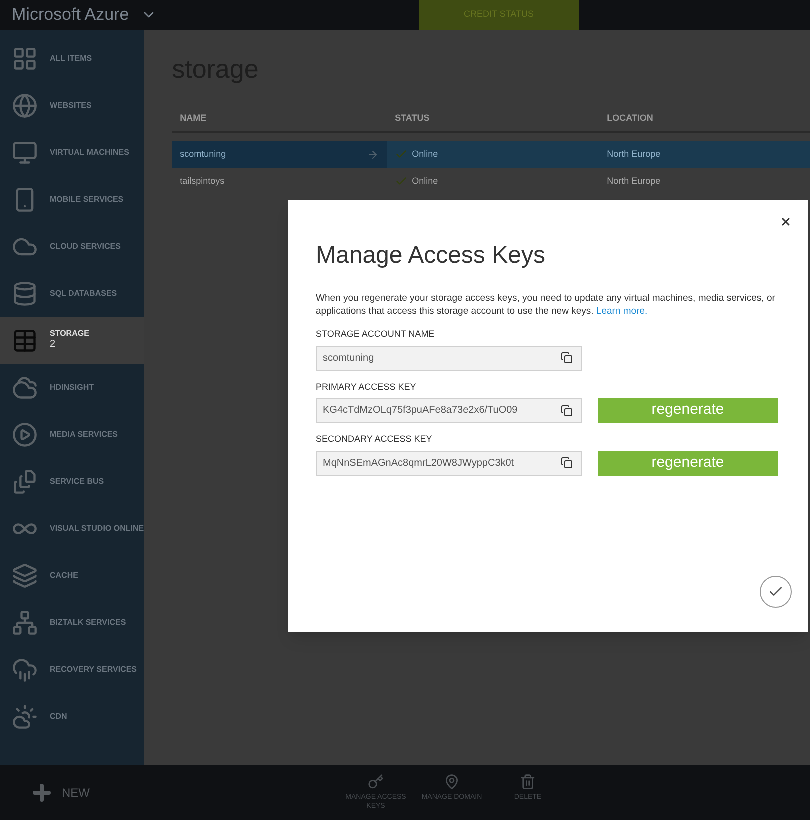  I want to click on dialog-description: When you regenerate your storage access keys, you need to update any virtual machines, media services, or applications that access this storage account to use the new keys. Learn more., so click(546, 305).